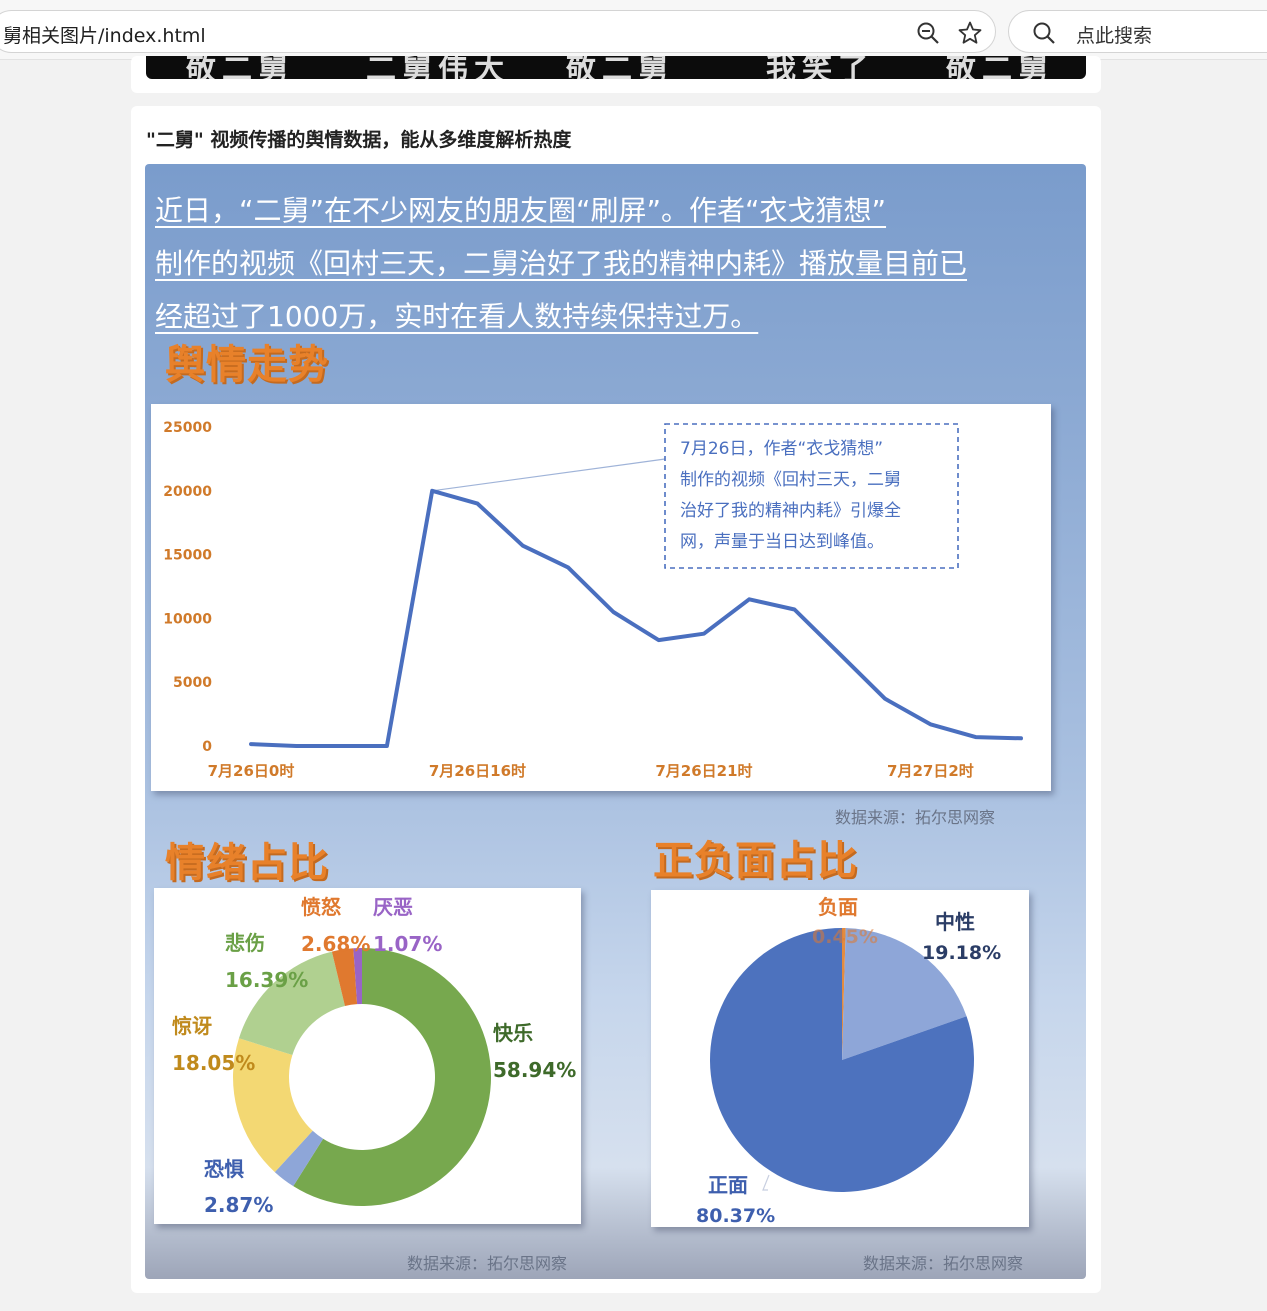 The height and width of the screenshot is (1311, 1267). I want to click on annotation-text: 7月26日，作者“衣戈猜想”, so click(781, 449).